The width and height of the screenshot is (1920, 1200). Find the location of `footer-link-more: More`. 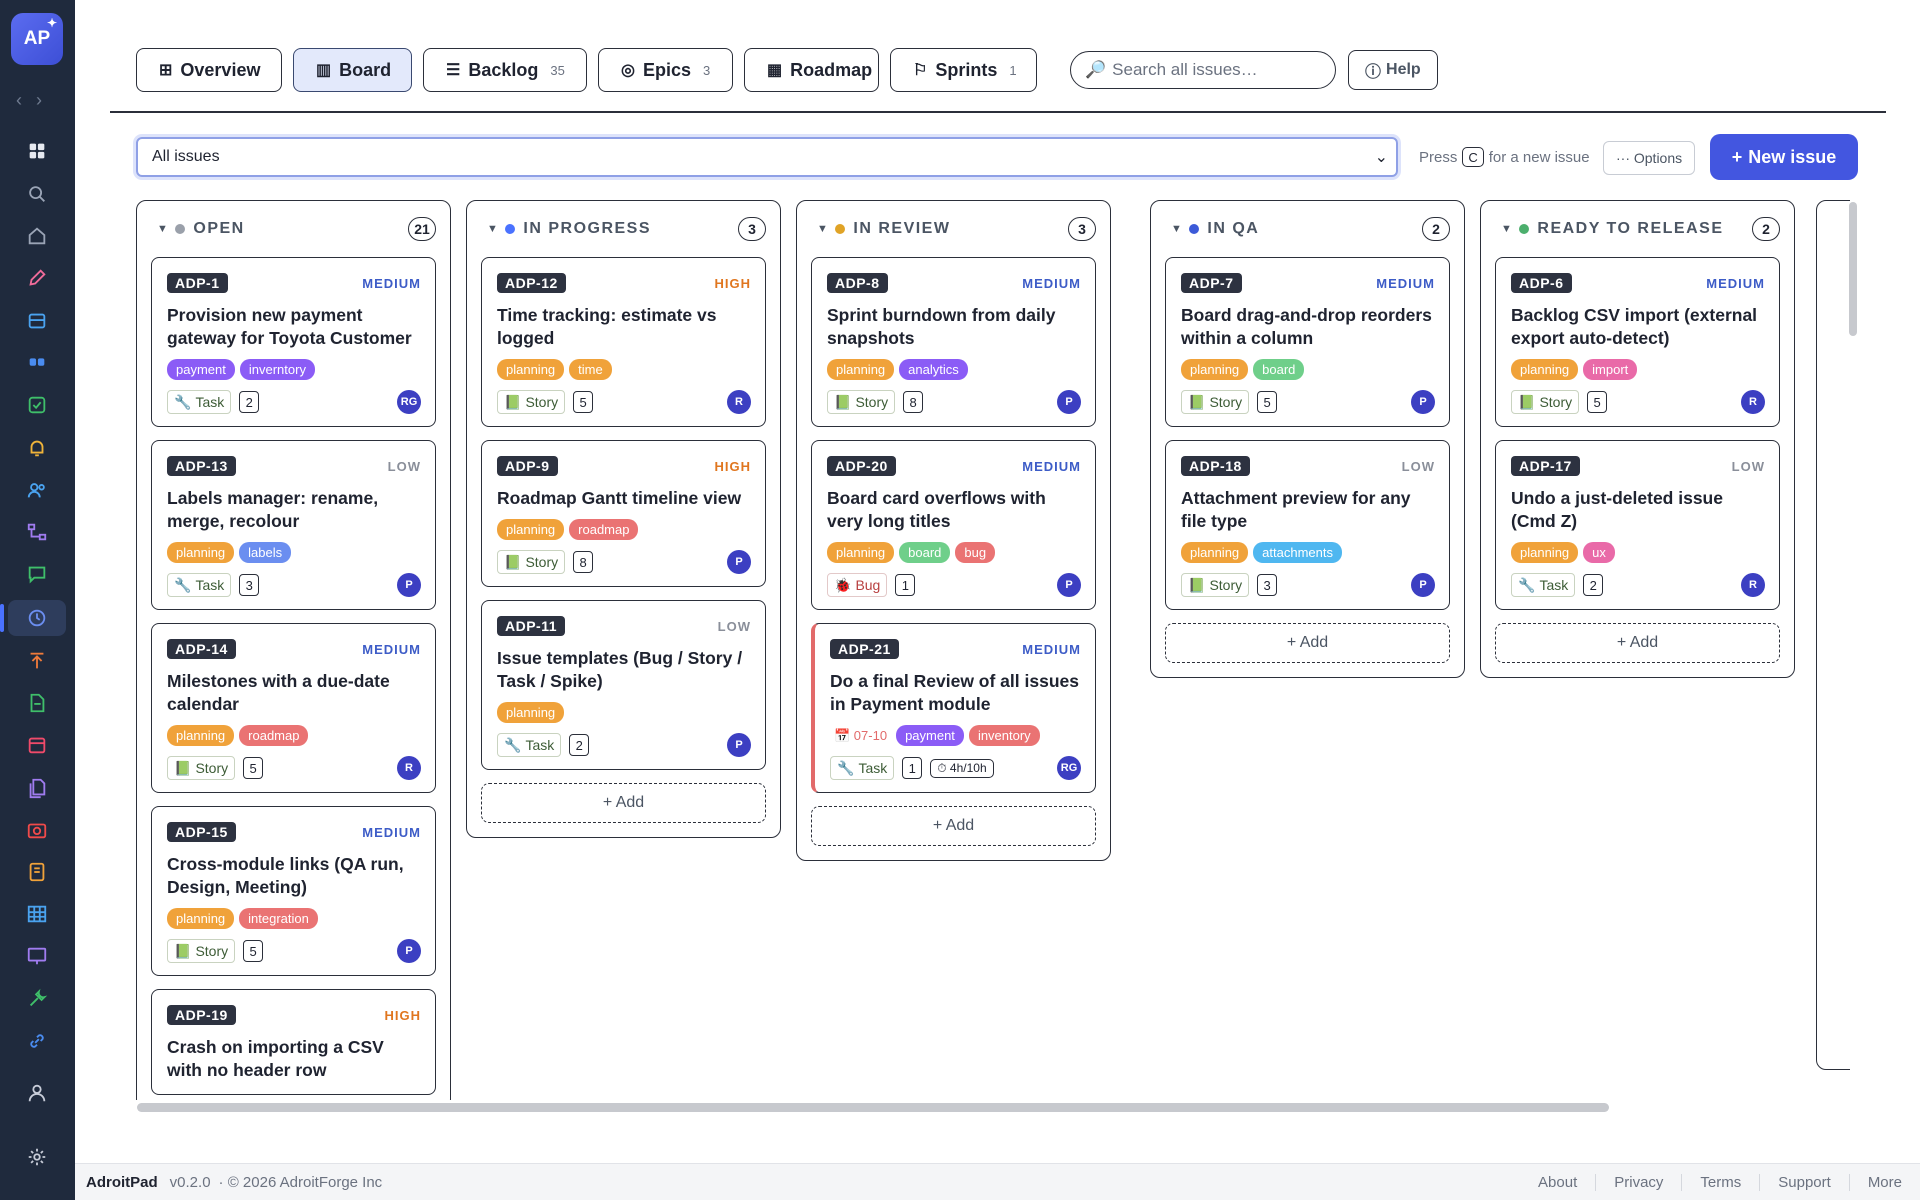

footer-link-more: More is located at coordinates (1884, 1182).